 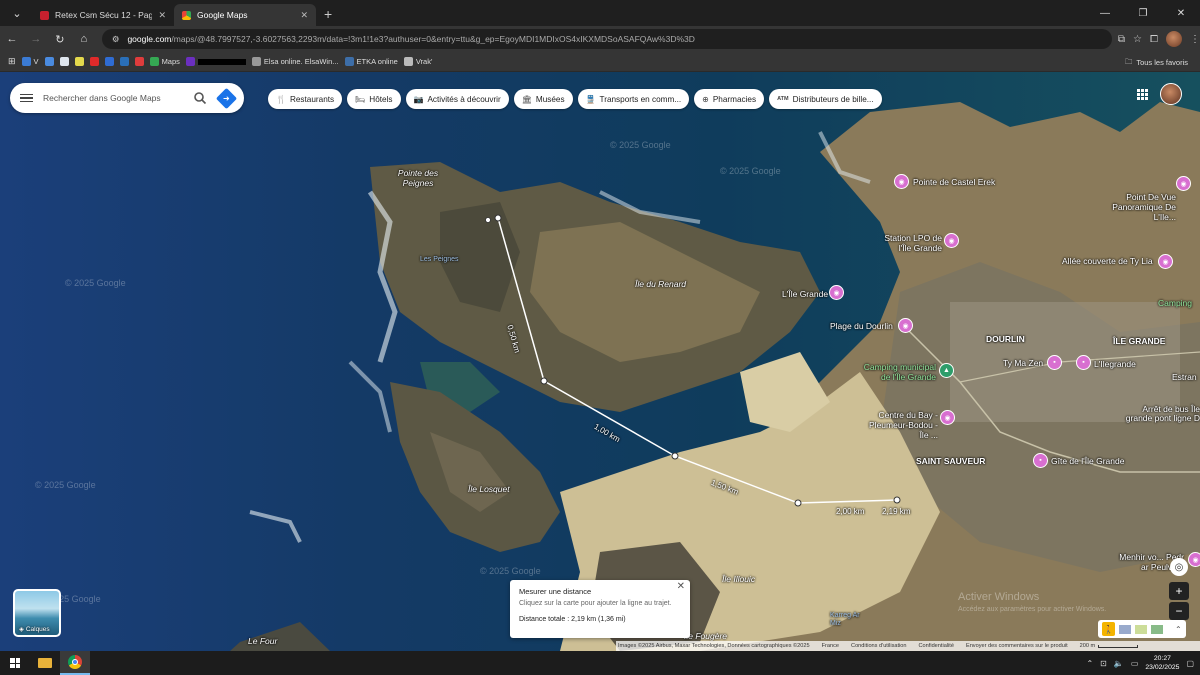 What do you see at coordinates (1179, 591) in the screenshot?
I see `zoom-in-button: +` at bounding box center [1179, 591].